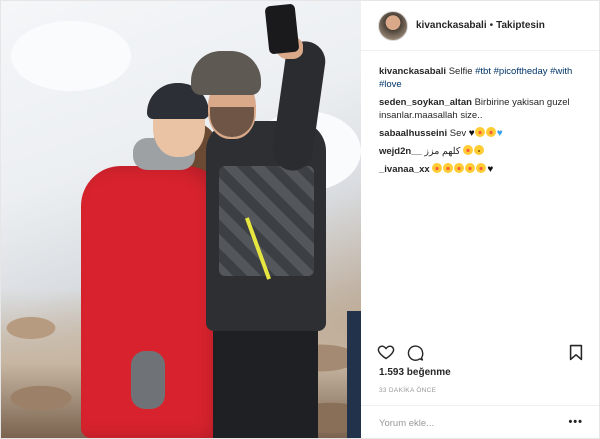 This screenshot has width=600, height=439. Describe the element at coordinates (282, 29) in the screenshot. I see `smartphone` at that location.